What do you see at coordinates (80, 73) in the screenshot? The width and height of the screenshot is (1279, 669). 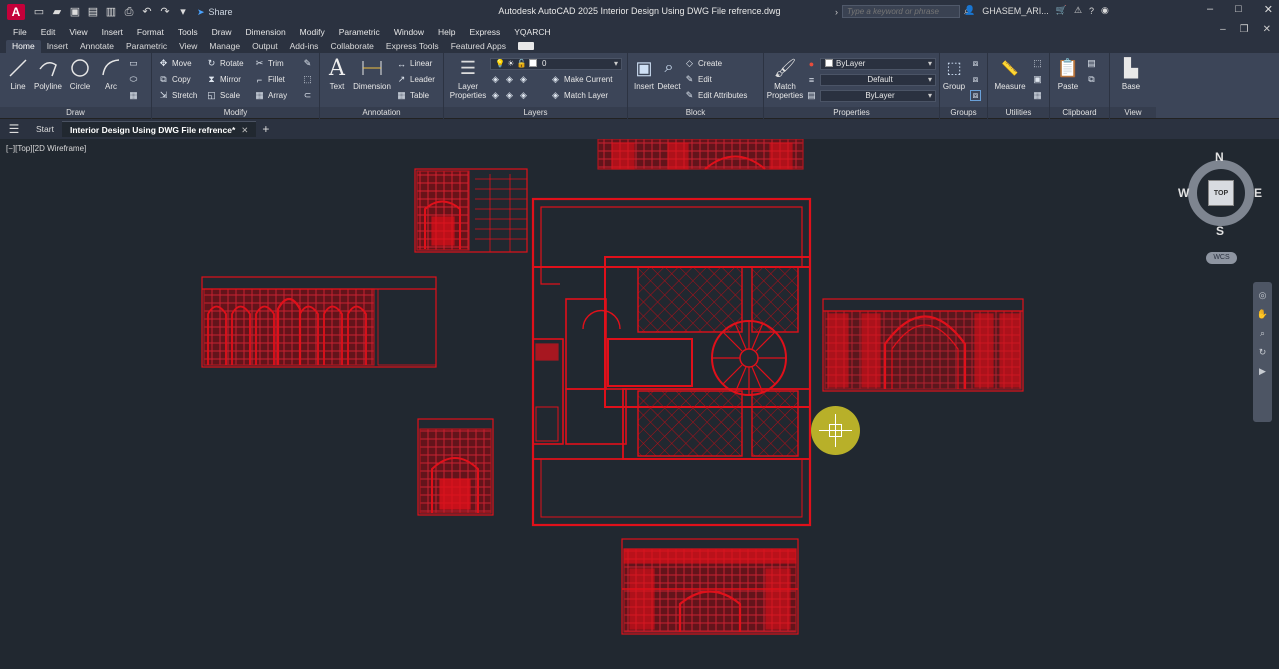 I see `circle-button: Circle` at bounding box center [80, 73].